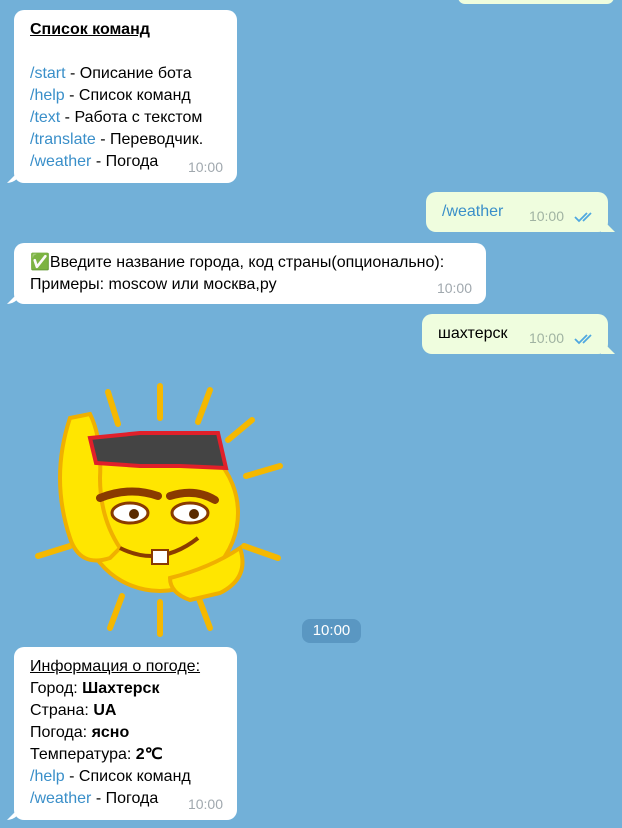  I want to click on help-command-line: /help - Список команд, so click(133, 777).